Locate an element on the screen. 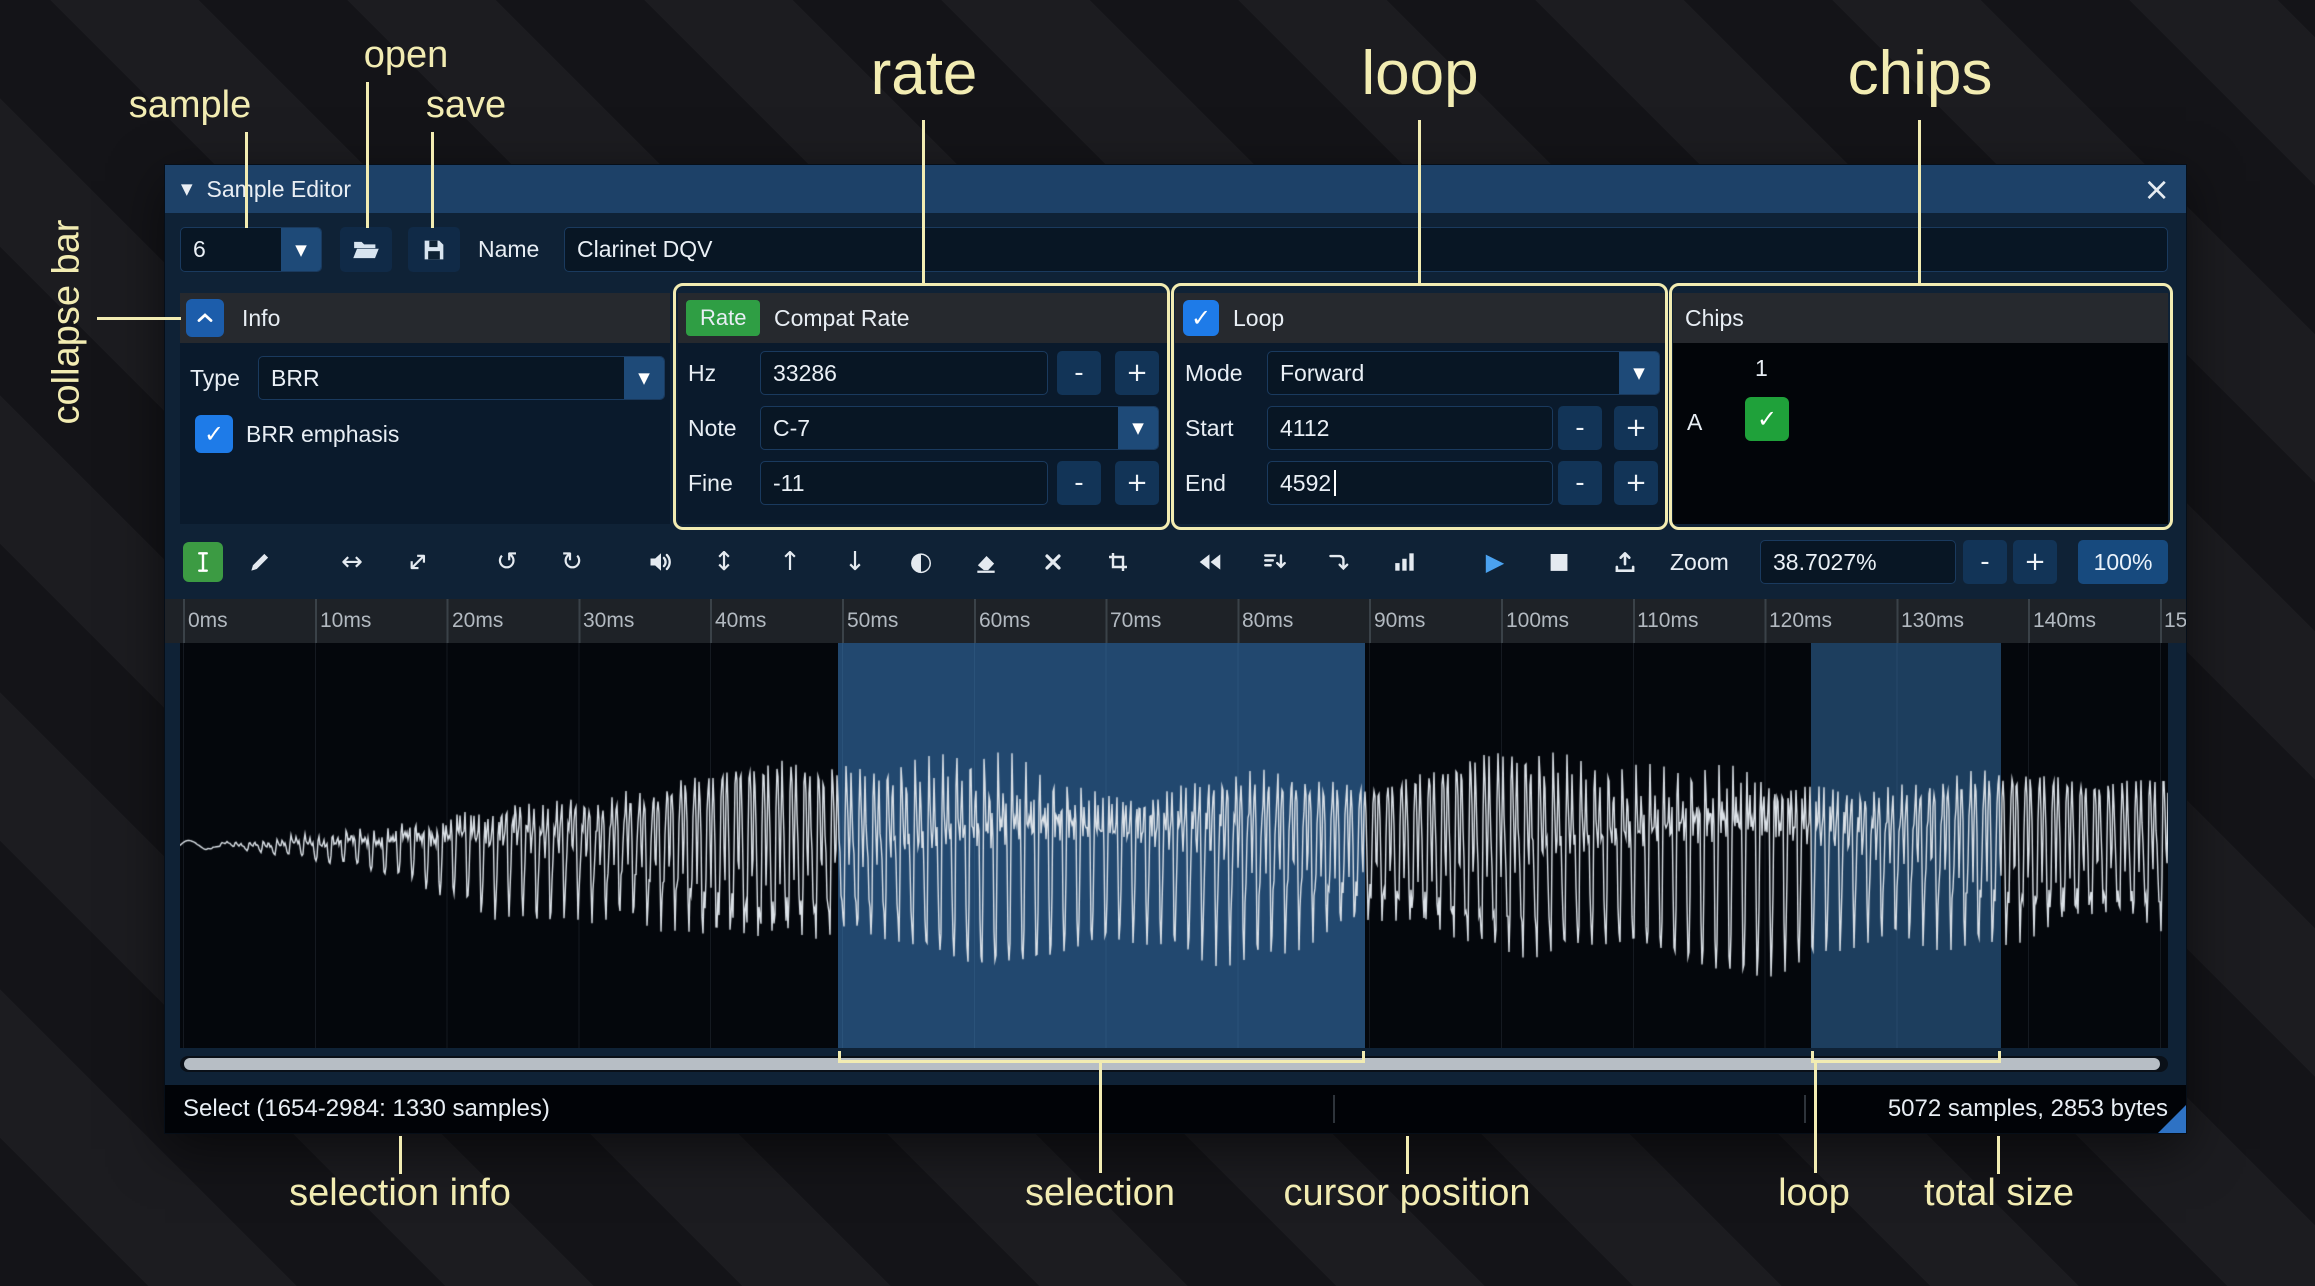  ibeam-cursor-icon is located at coordinates (203, 562).